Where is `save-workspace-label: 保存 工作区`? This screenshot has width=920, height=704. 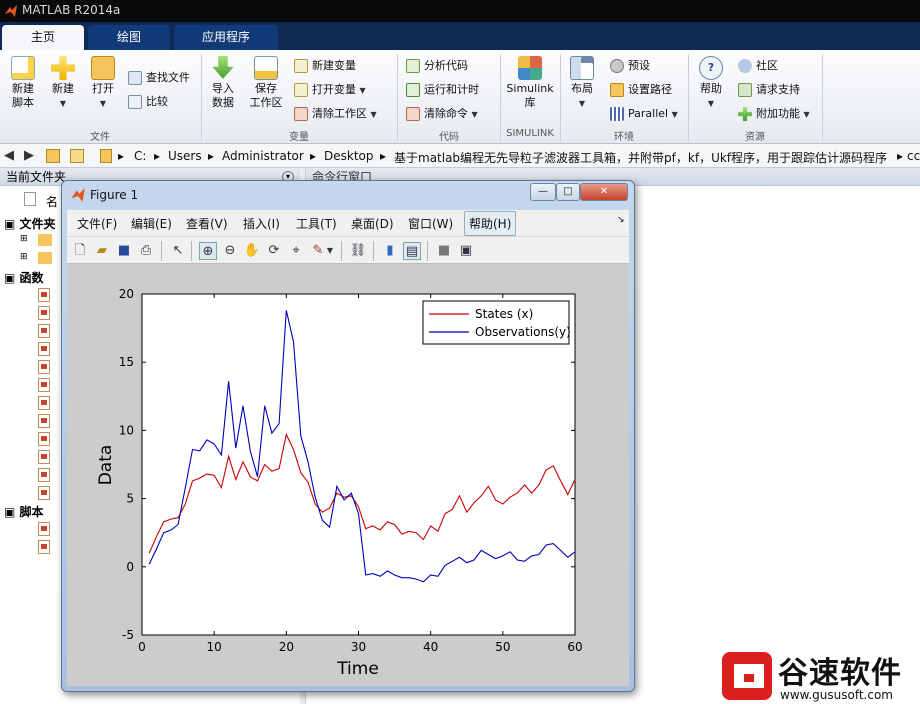 save-workspace-label: 保存 工作区 is located at coordinates (266, 95).